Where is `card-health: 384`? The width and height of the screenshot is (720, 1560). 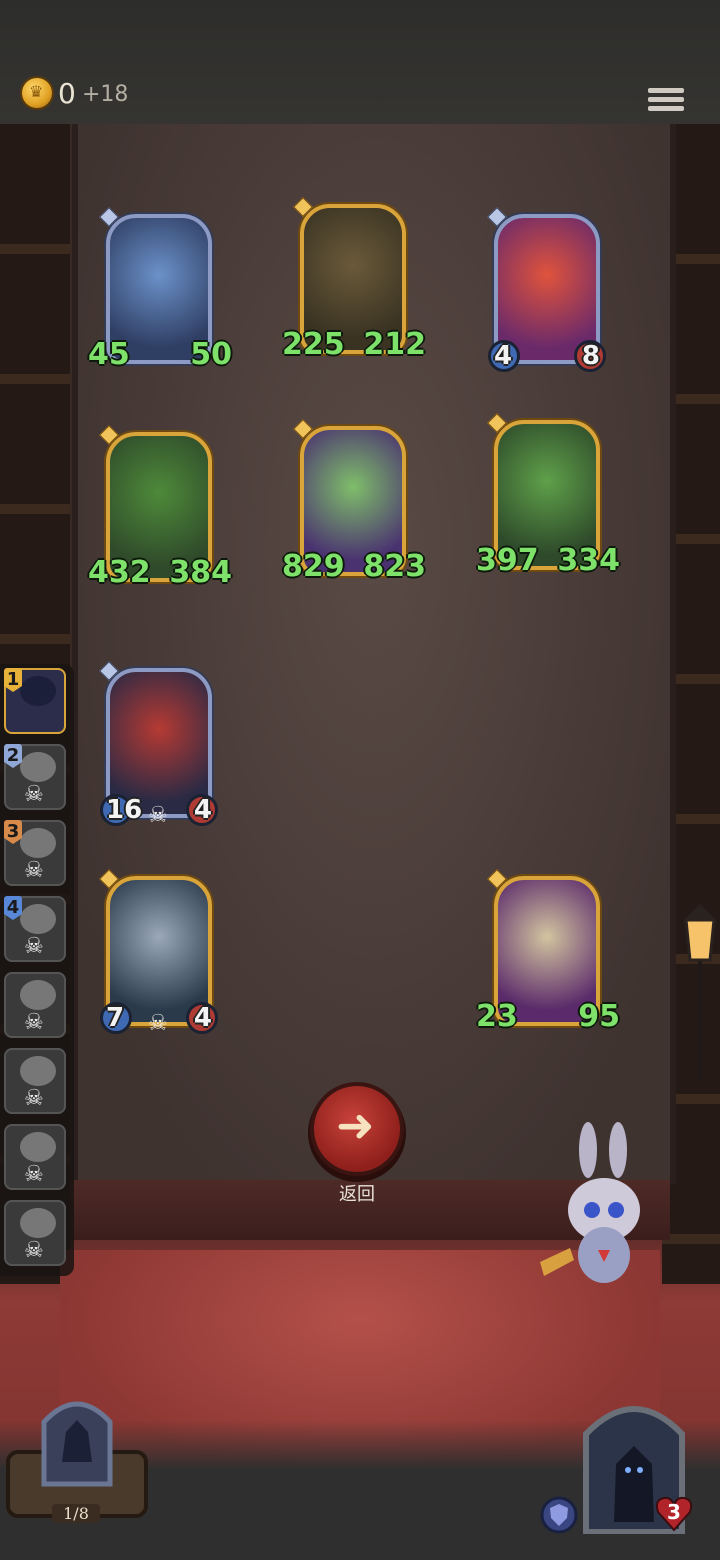 card-health: 384 is located at coordinates (200, 572).